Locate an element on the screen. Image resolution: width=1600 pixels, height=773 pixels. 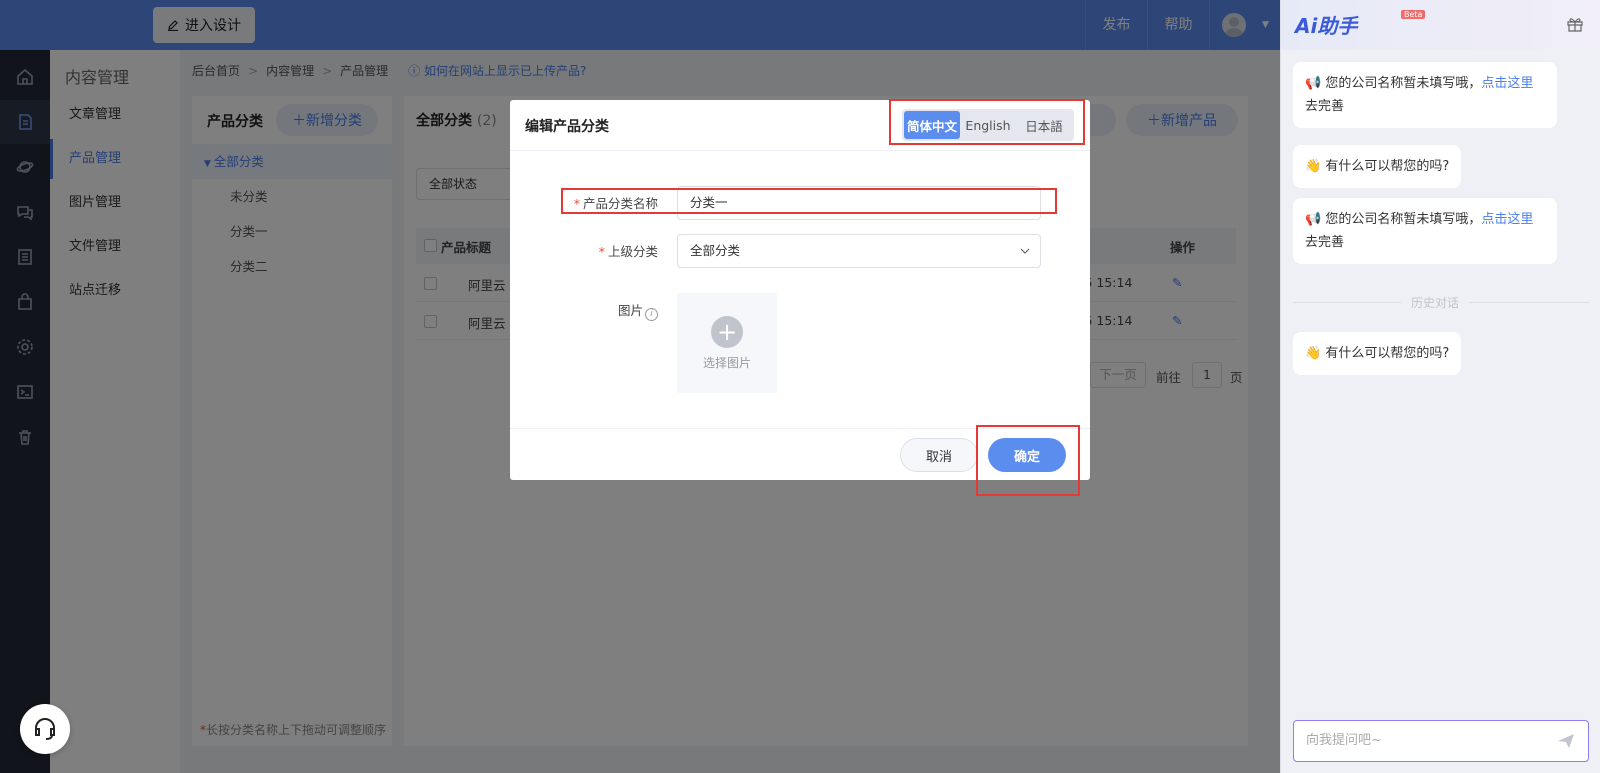
customer-support-button is located at coordinates (45, 729).